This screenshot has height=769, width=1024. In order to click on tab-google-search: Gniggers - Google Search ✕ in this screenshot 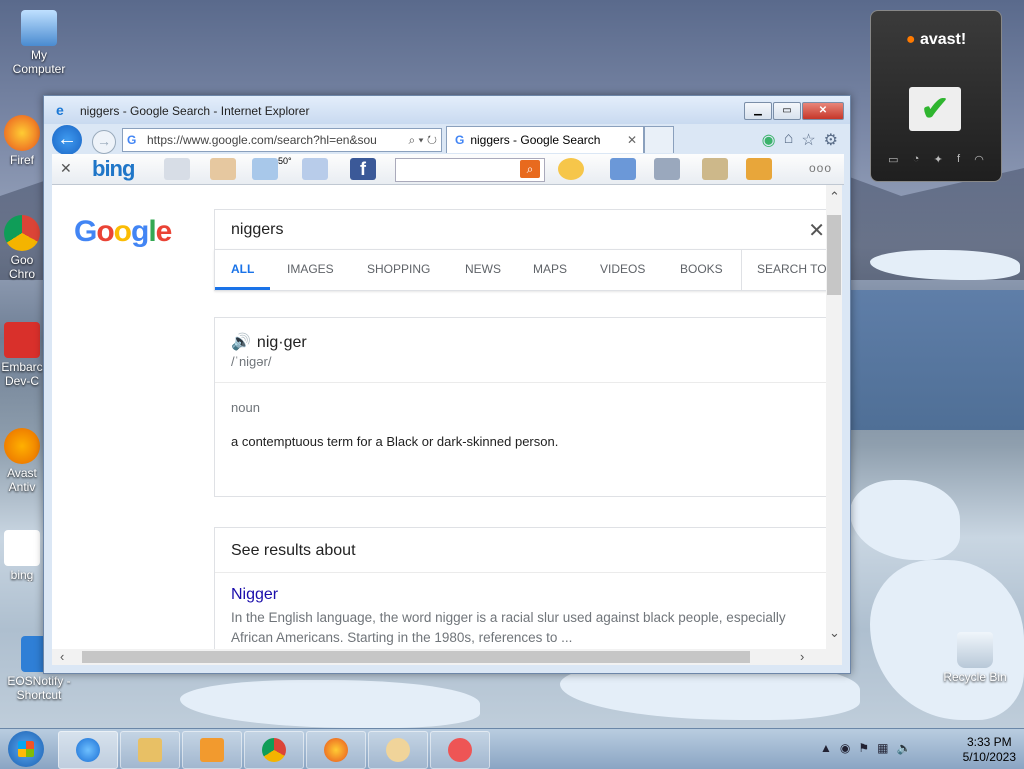, I will do `click(545, 139)`.